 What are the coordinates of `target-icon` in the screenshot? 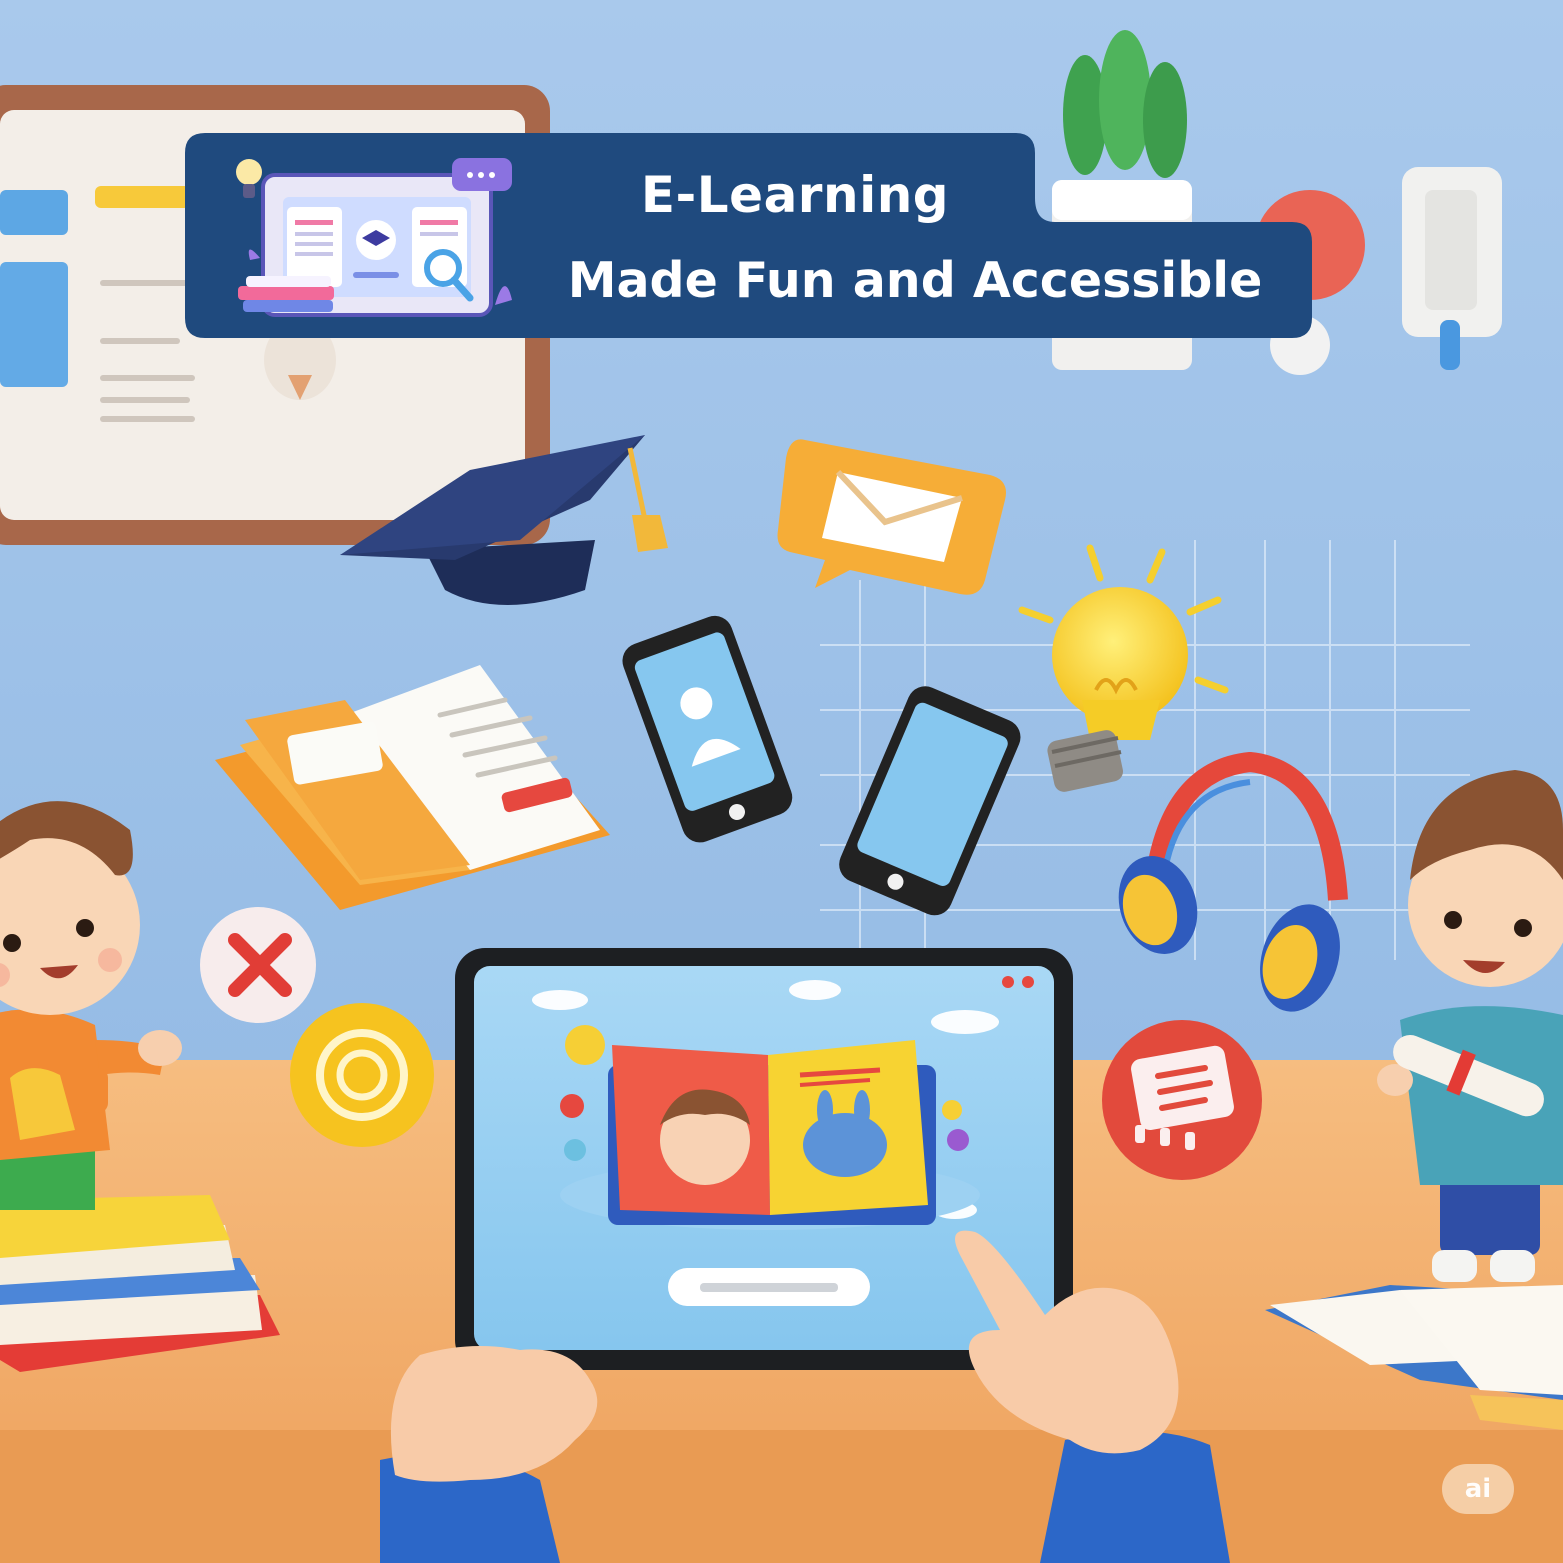 It's located at (362, 1075).